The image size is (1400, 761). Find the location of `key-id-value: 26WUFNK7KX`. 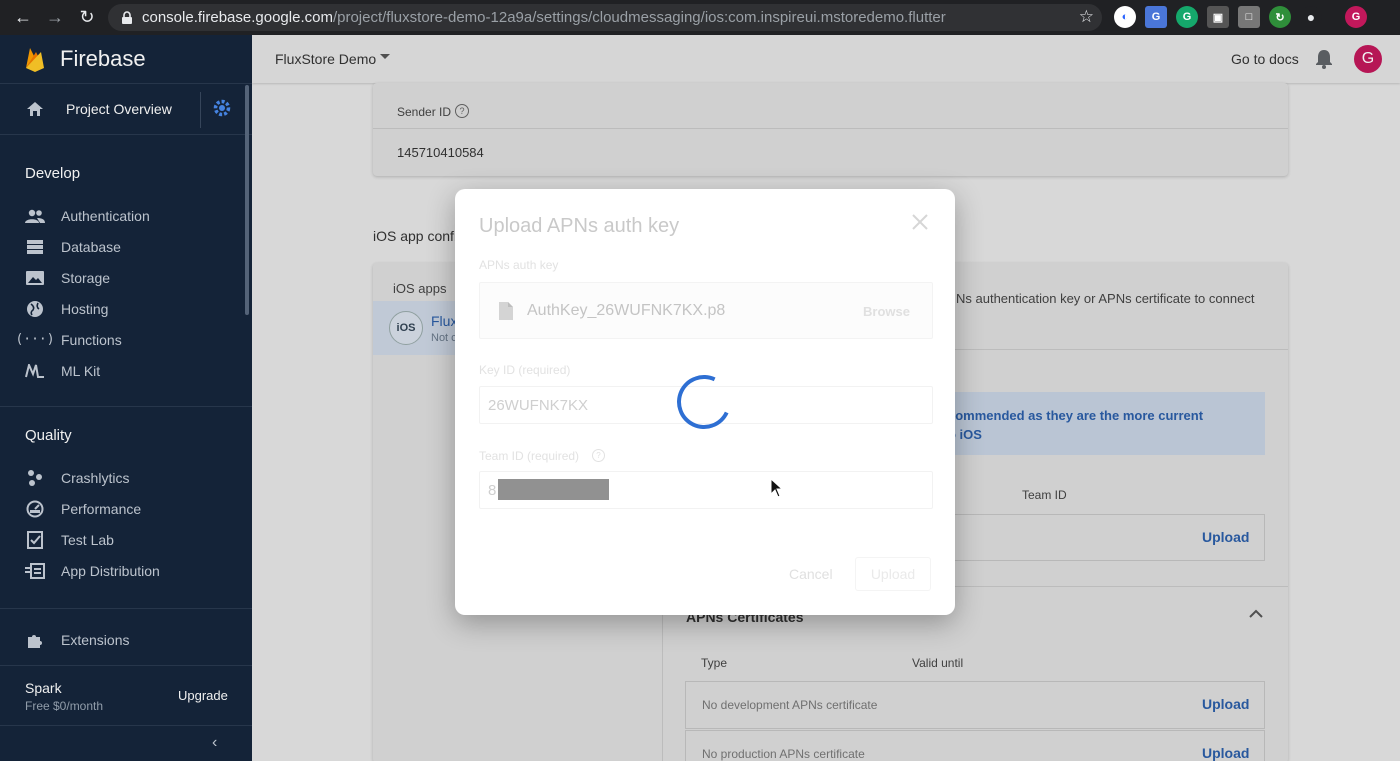

key-id-value: 26WUFNK7KX is located at coordinates (538, 405).